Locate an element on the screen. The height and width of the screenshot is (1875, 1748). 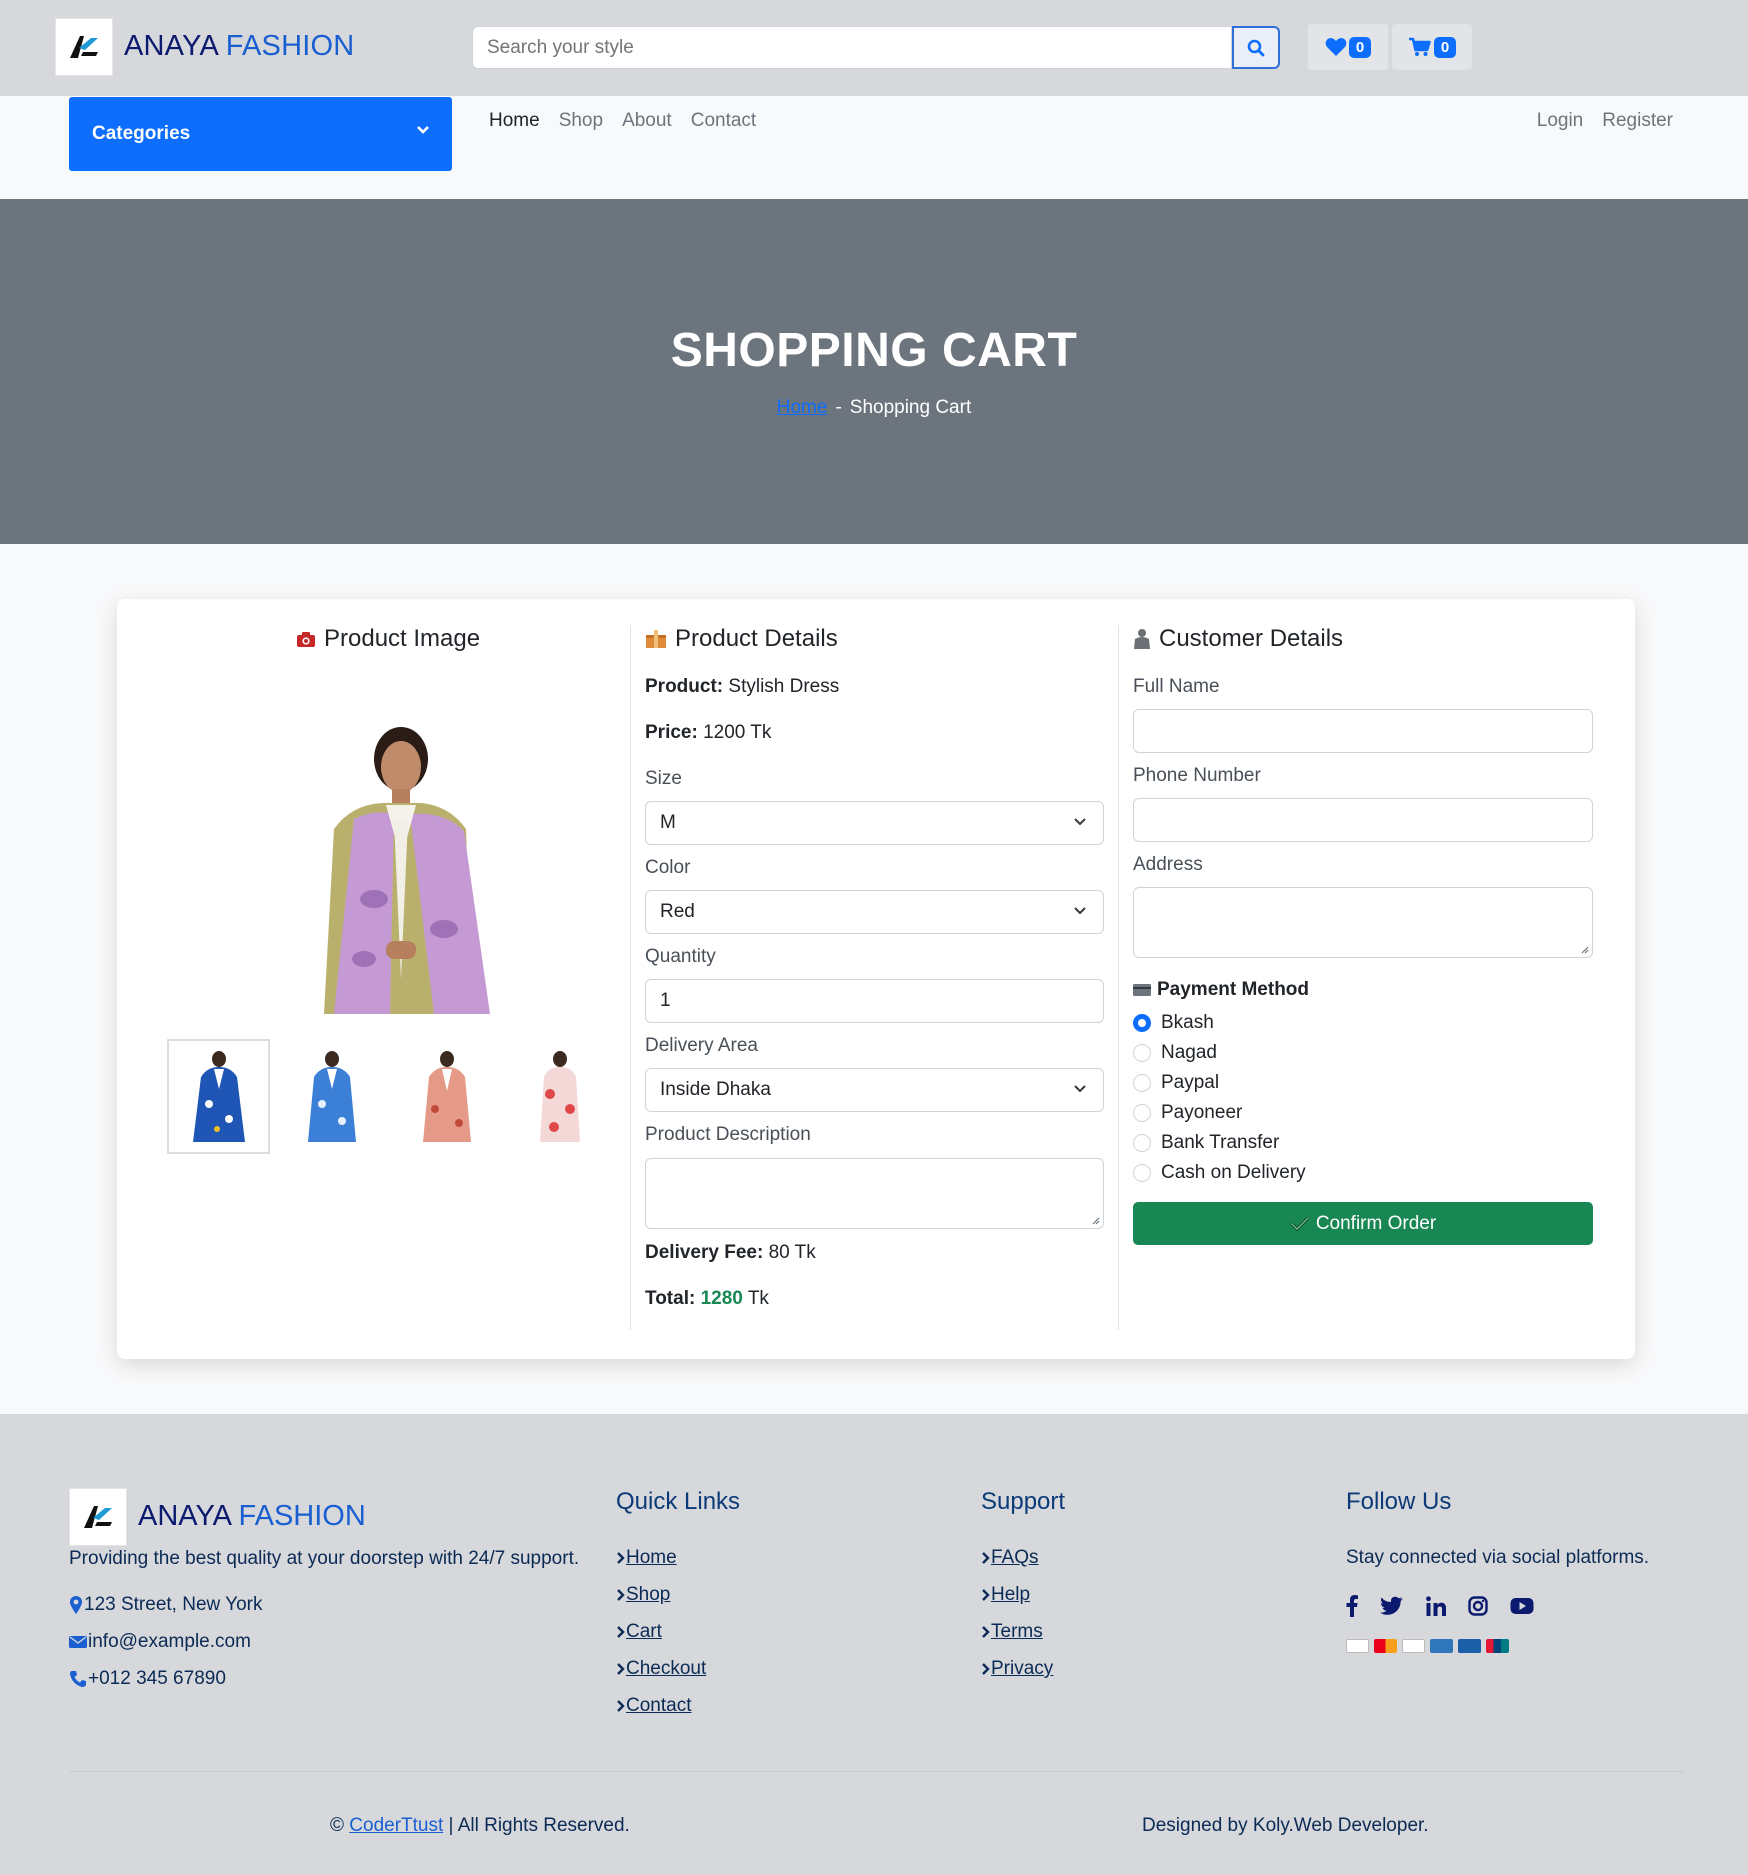
social-links is located at coordinates (1440, 1606).